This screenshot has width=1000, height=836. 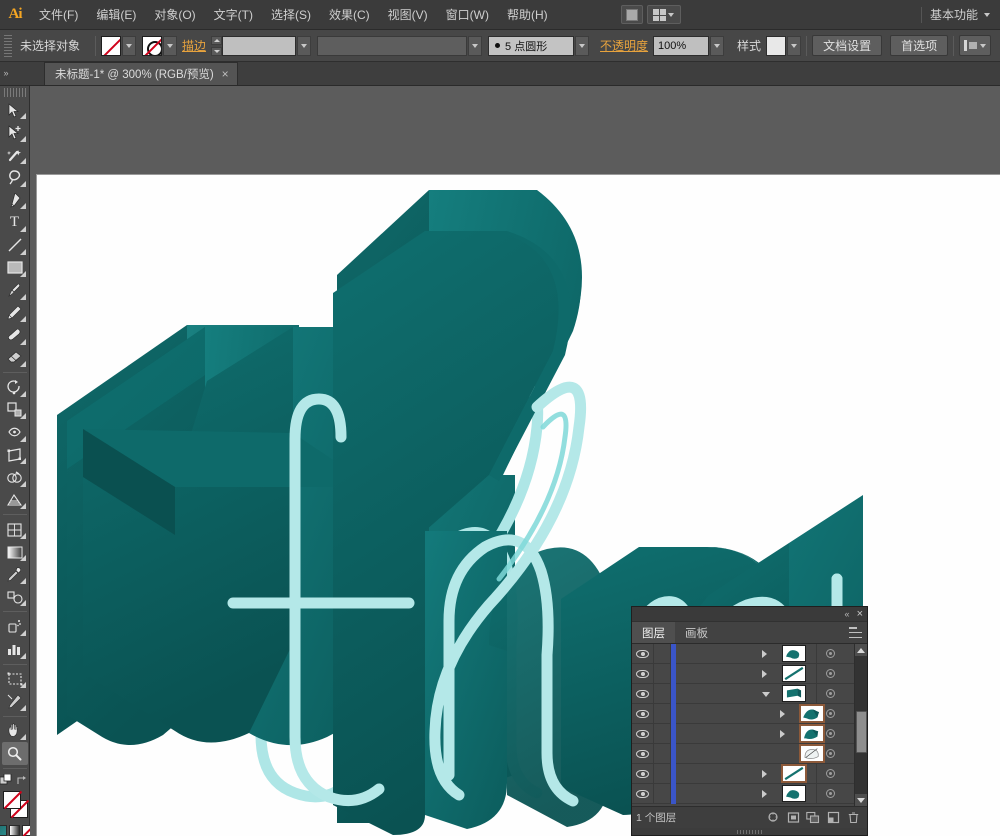 I want to click on collapse-icon: «, so click(x=847, y=614).